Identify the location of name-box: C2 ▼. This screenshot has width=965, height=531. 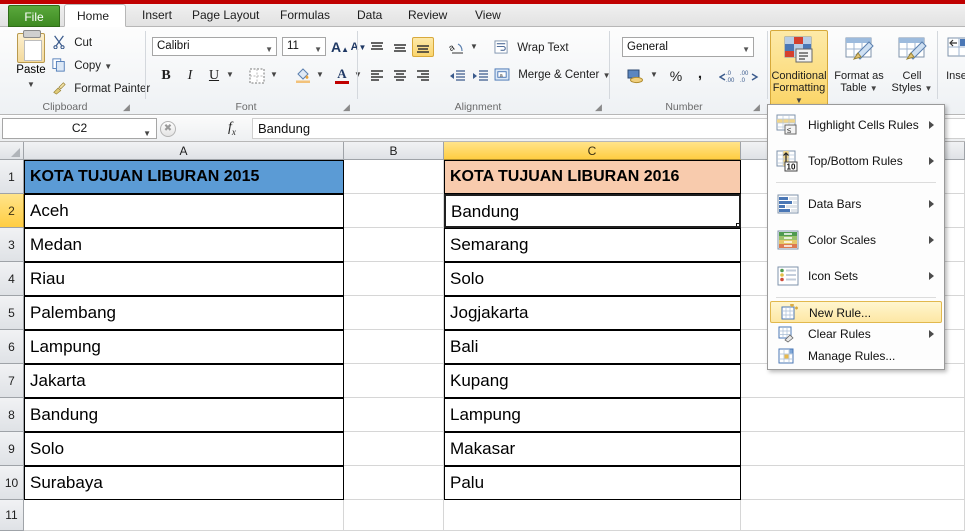
(79, 128).